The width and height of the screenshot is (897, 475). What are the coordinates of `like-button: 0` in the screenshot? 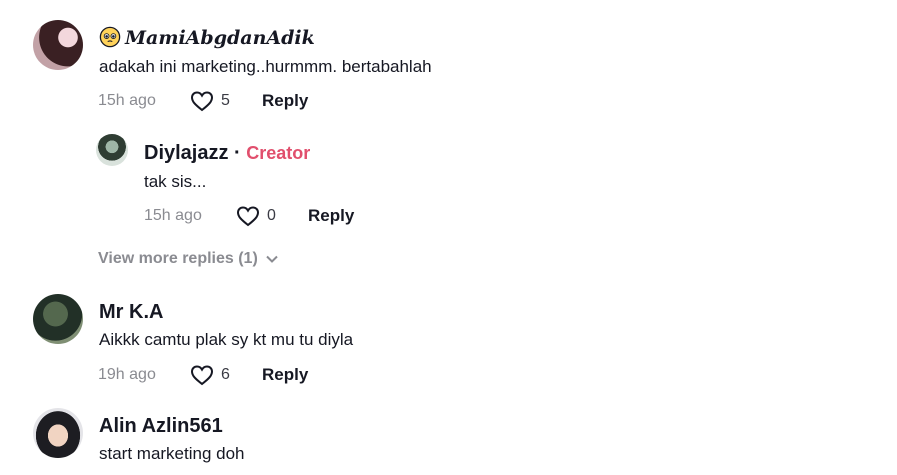 It's located at (272, 216).